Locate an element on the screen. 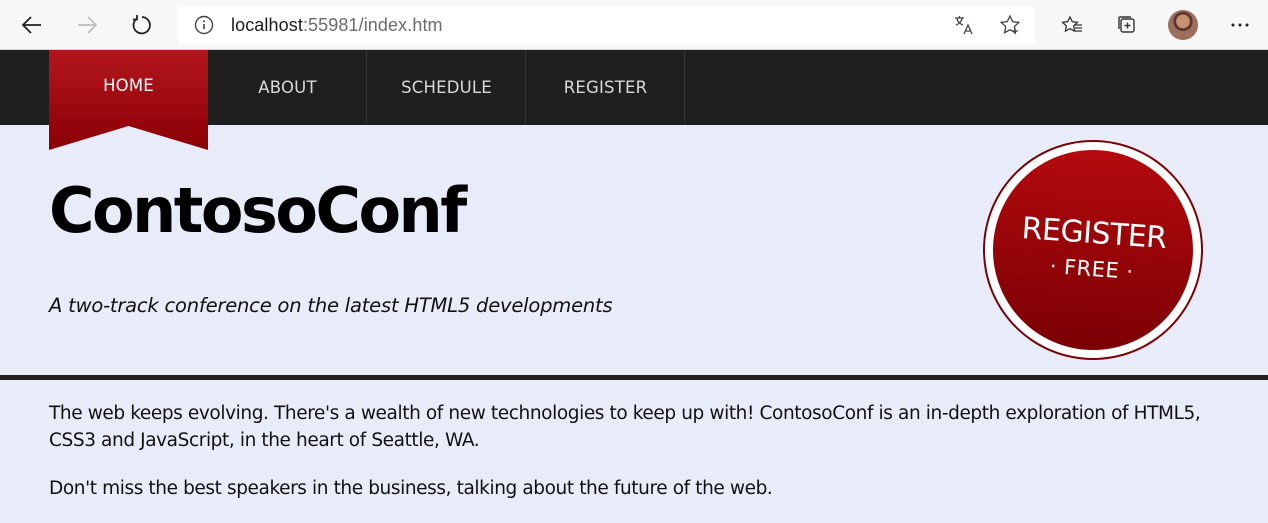 The width and height of the screenshot is (1268, 523). url-text: localhost:55981/index.htm is located at coordinates (337, 25).